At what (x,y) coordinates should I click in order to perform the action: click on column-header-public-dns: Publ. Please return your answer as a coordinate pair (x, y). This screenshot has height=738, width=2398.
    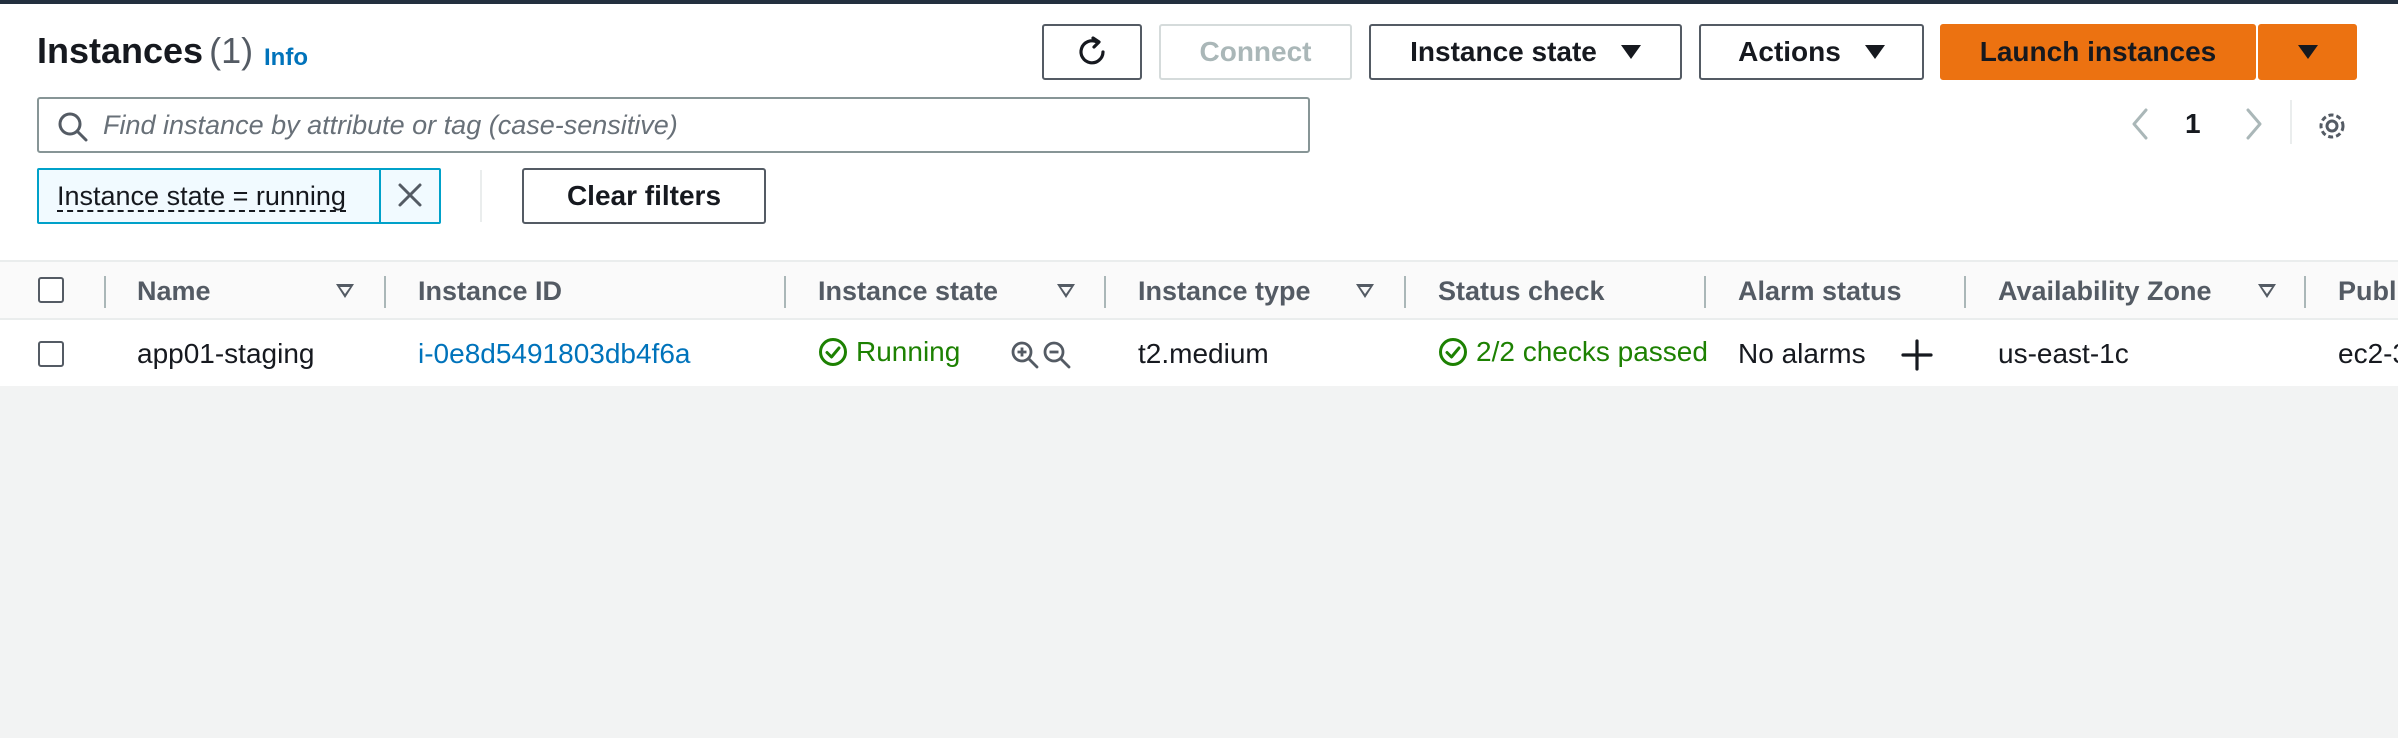
    Looking at the image, I should click on (2367, 291).